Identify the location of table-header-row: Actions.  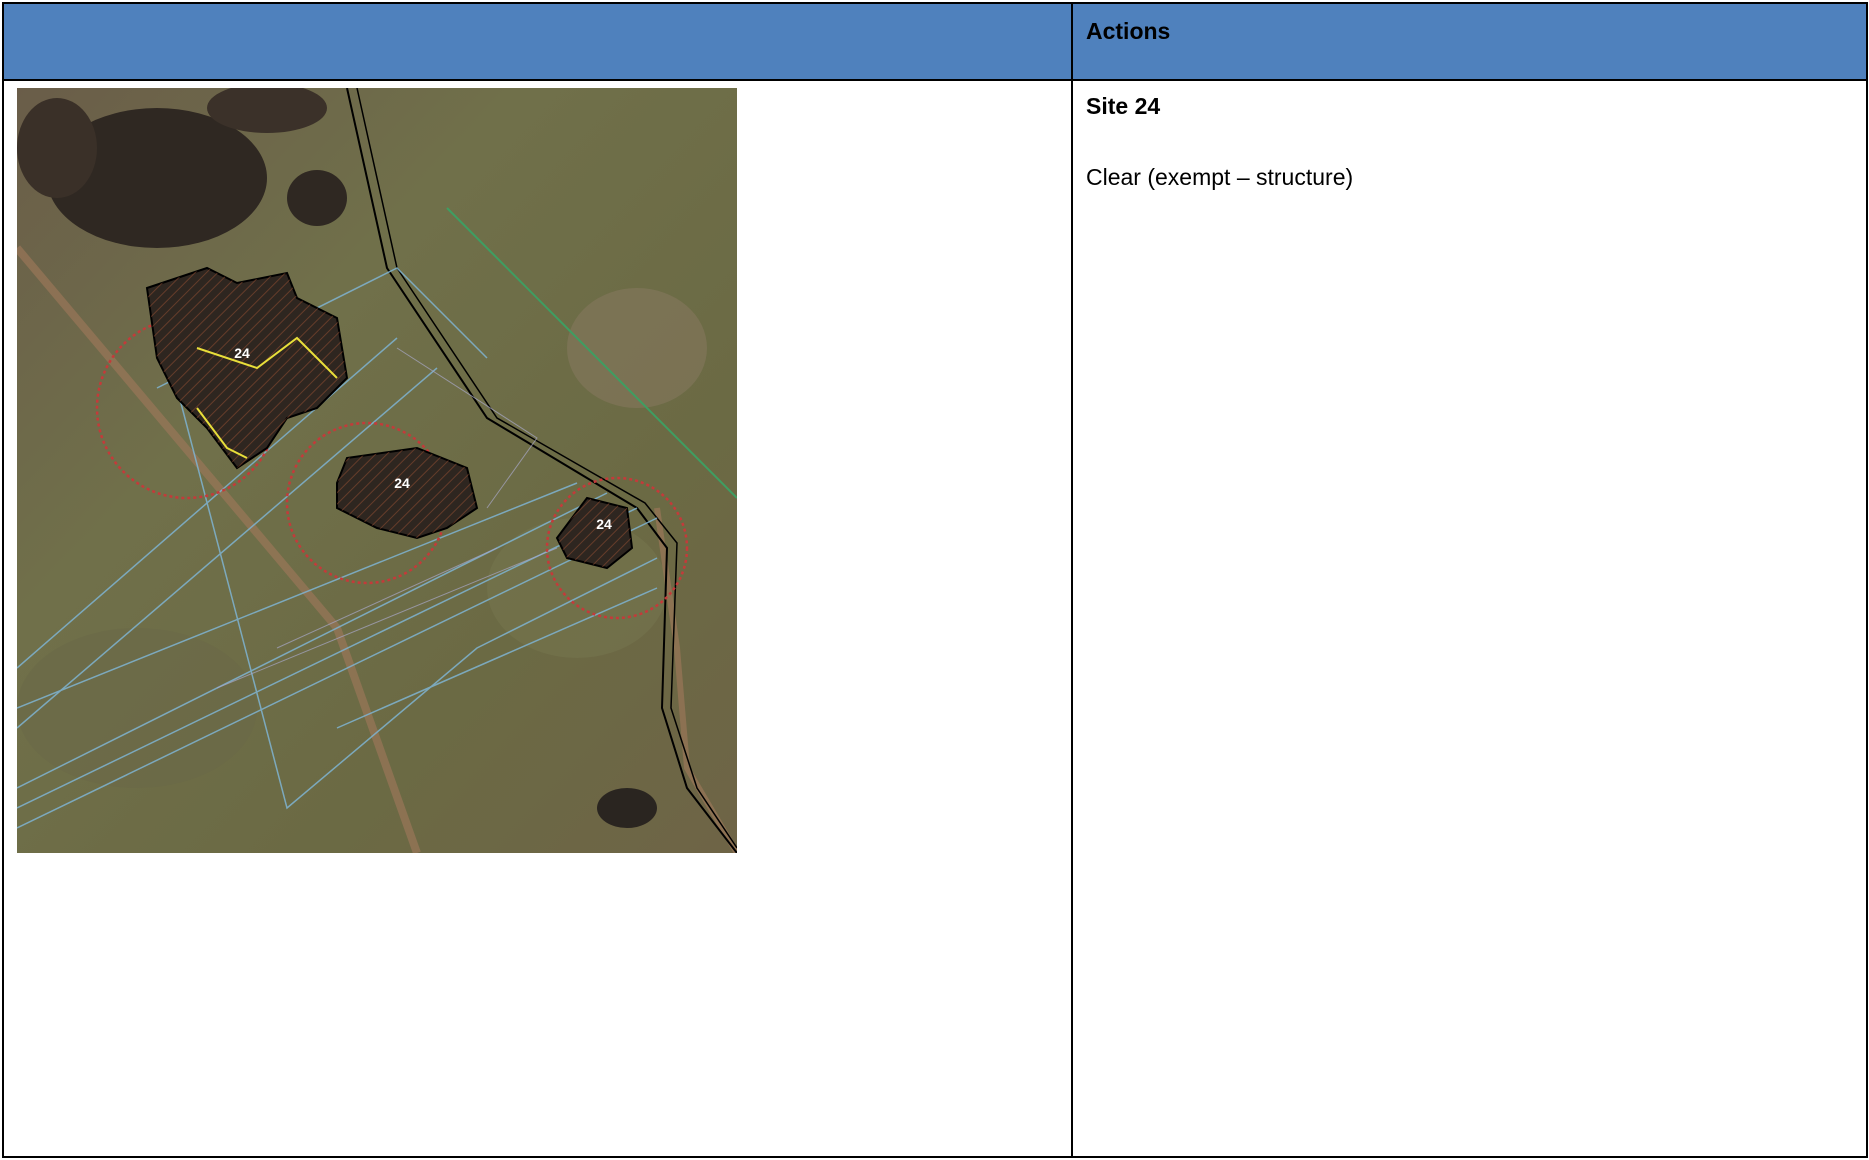
(935, 41).